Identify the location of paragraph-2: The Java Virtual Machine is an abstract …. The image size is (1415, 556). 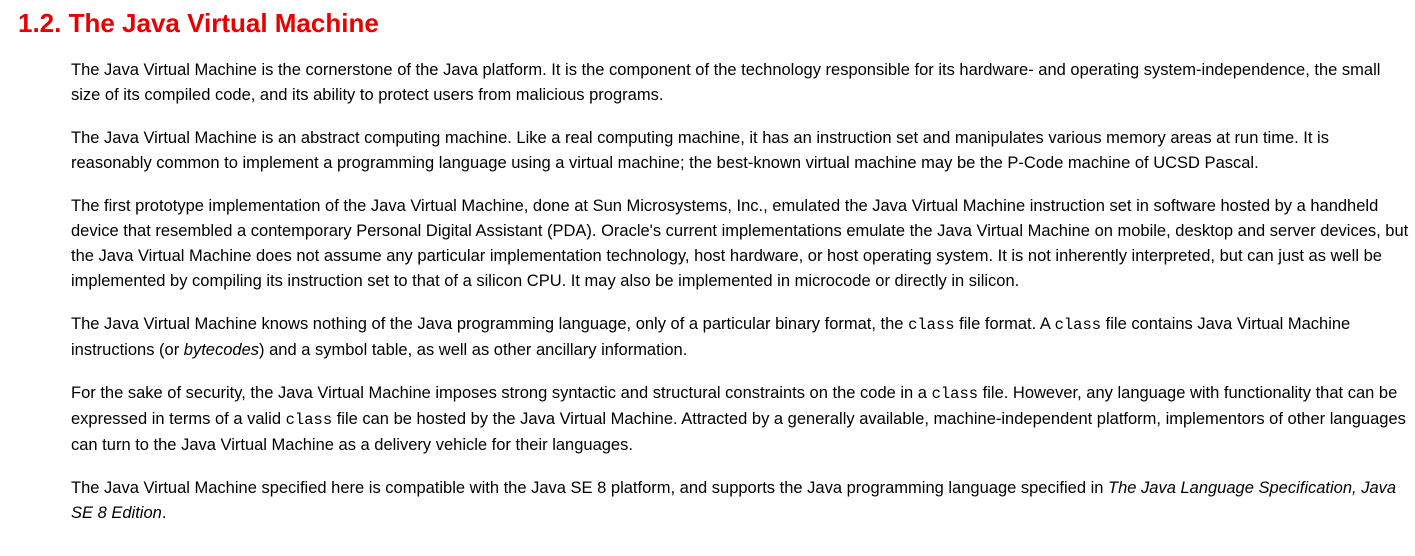
(700, 150).